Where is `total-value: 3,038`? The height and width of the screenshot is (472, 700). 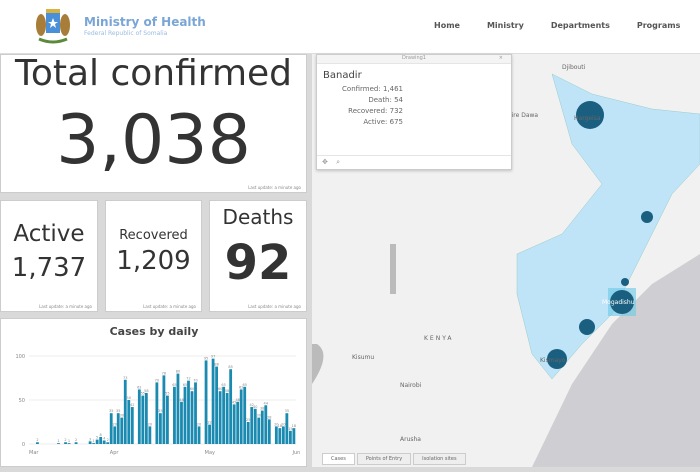
total-value: 3,038 is located at coordinates (153, 140).